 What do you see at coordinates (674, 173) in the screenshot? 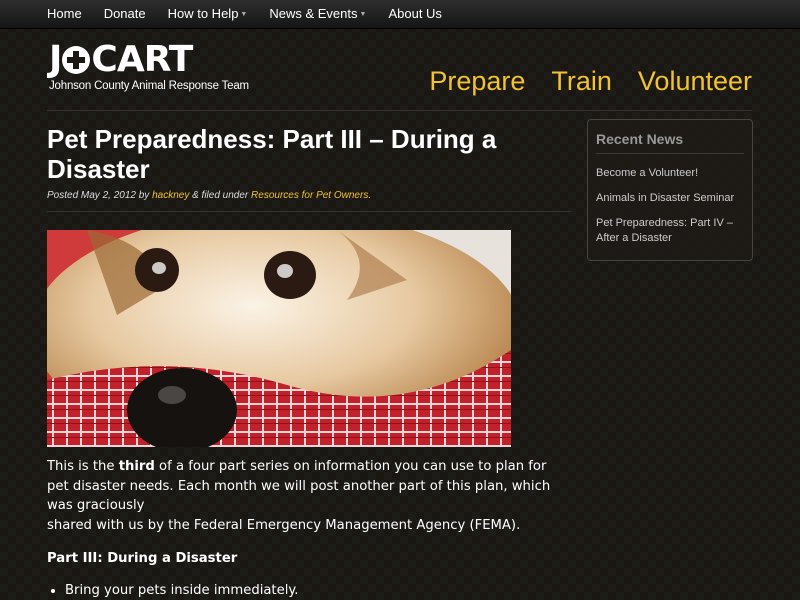
I see `recent-news-item: Become a Volunteer!` at bounding box center [674, 173].